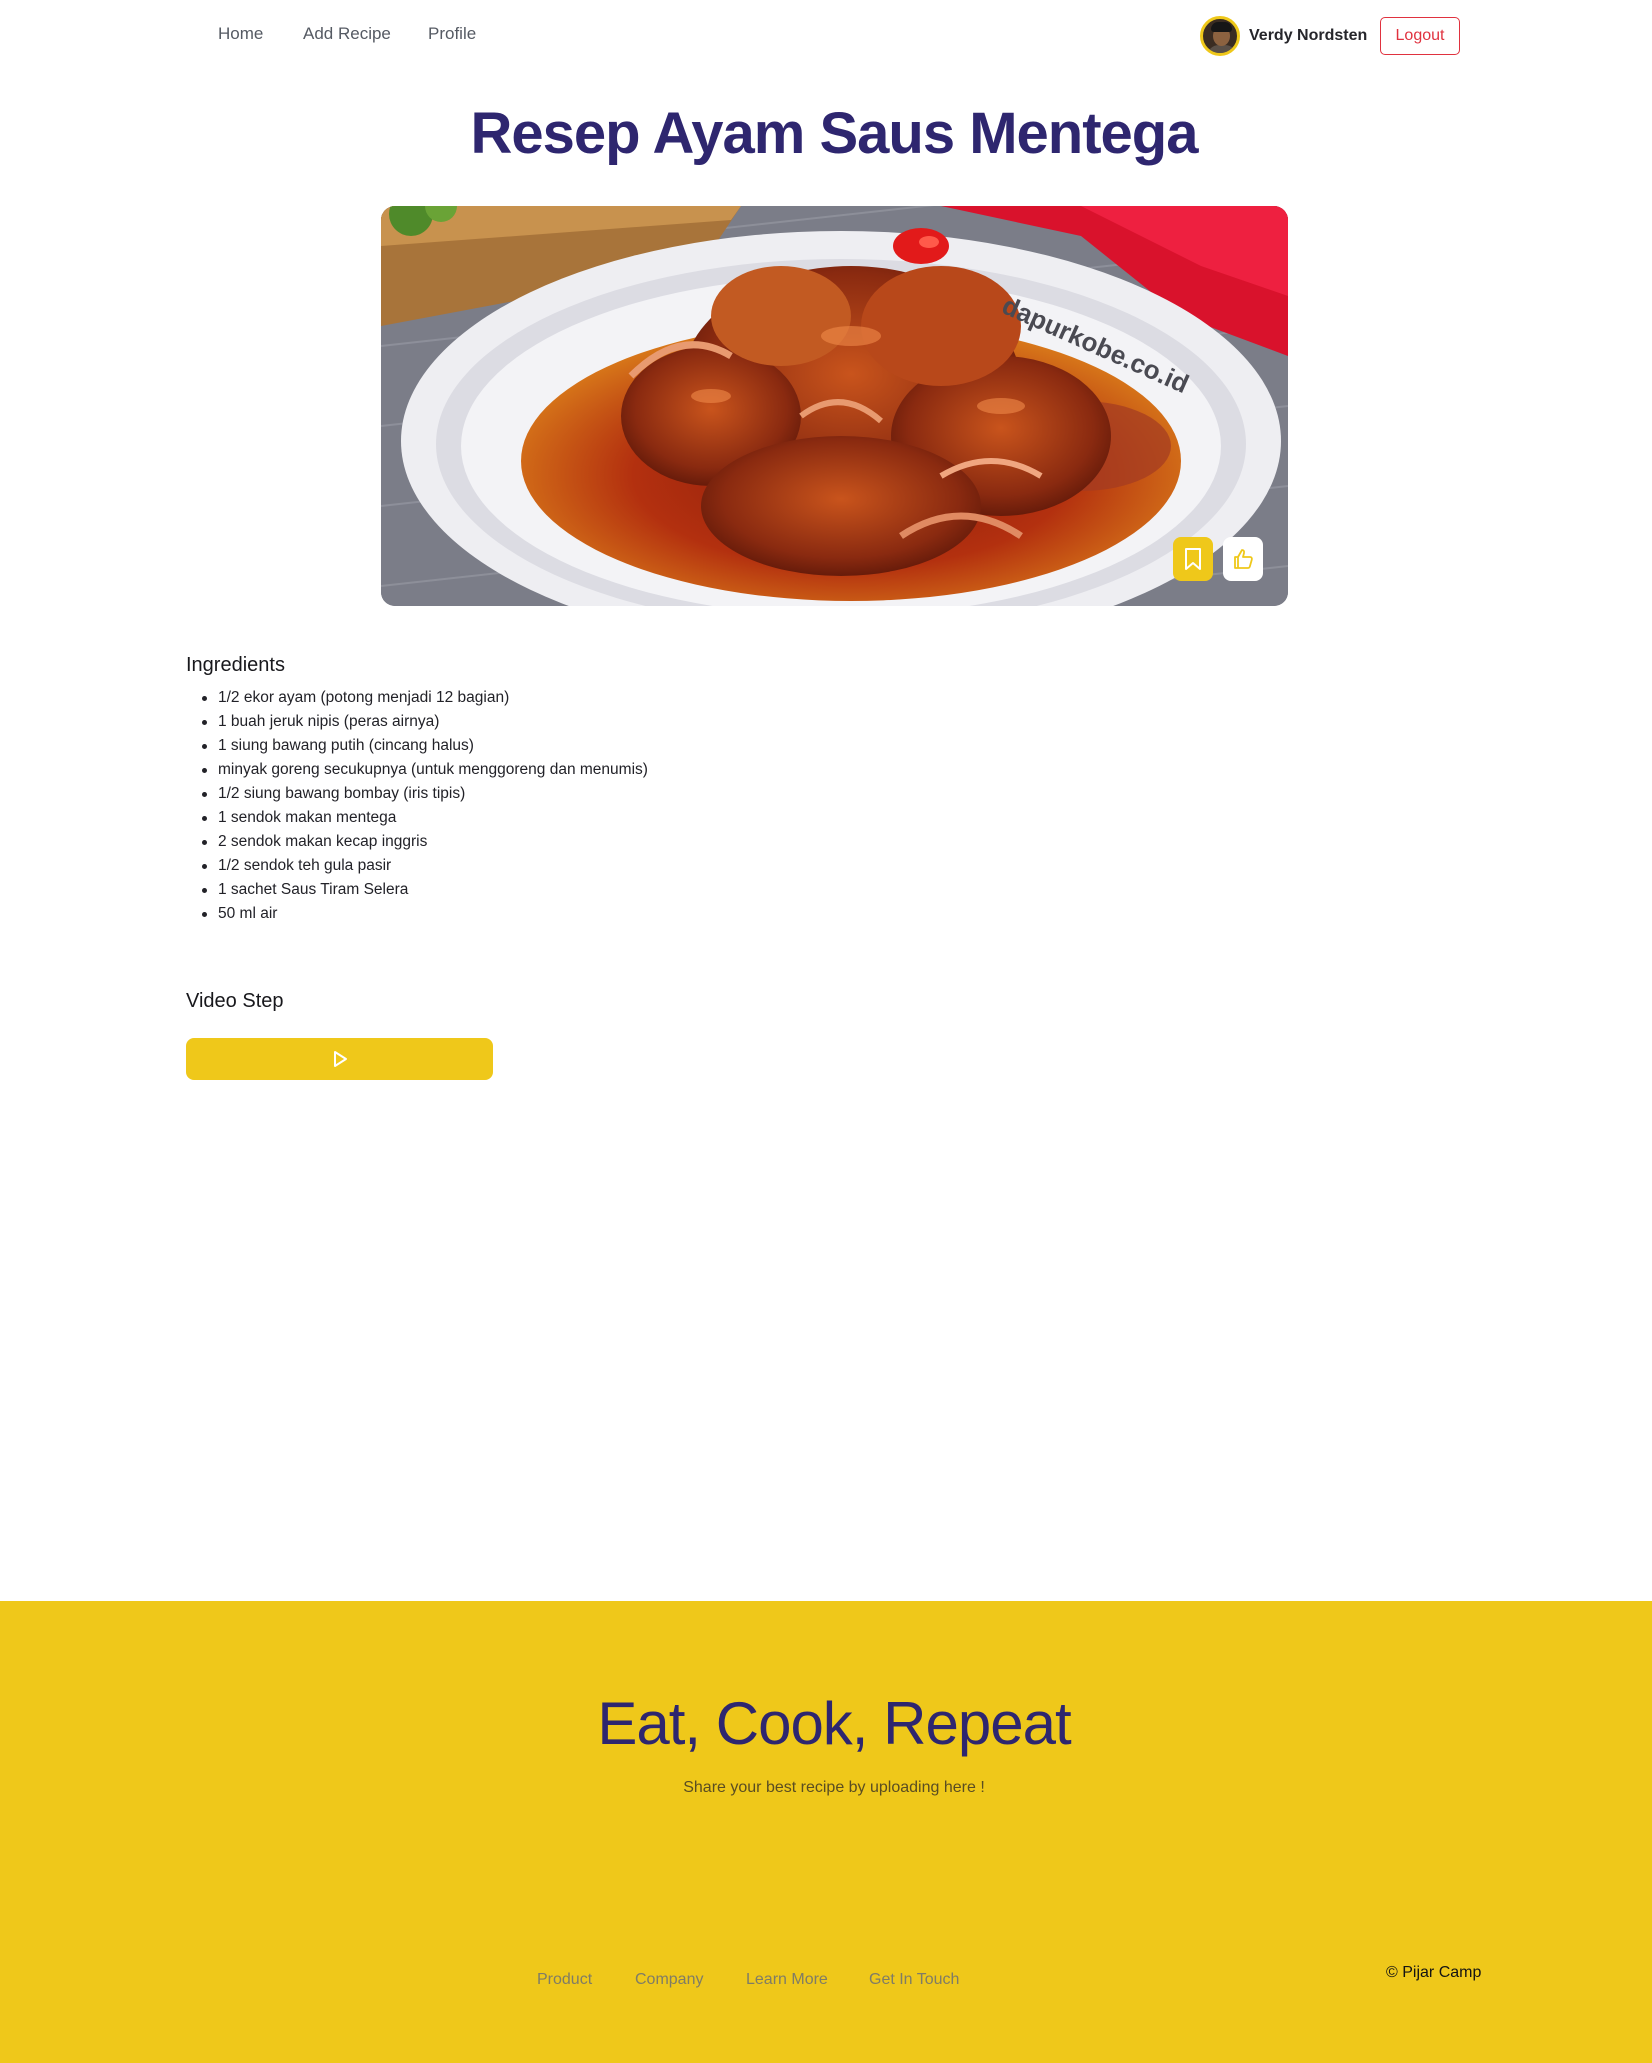 Image resolution: width=1652 pixels, height=2063 pixels. What do you see at coordinates (235, 665) in the screenshot?
I see `ingredients-heading: Ingredients` at bounding box center [235, 665].